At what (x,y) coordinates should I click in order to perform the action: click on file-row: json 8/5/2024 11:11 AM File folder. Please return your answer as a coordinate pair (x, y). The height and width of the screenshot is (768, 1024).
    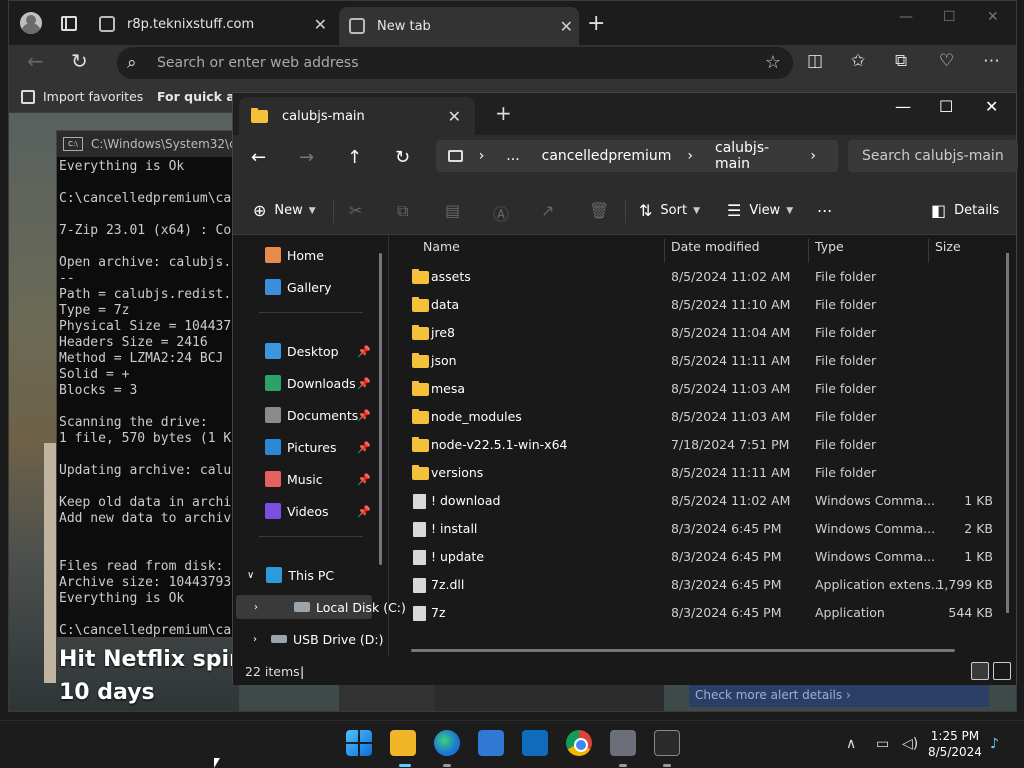
    Looking at the image, I should click on (693, 361).